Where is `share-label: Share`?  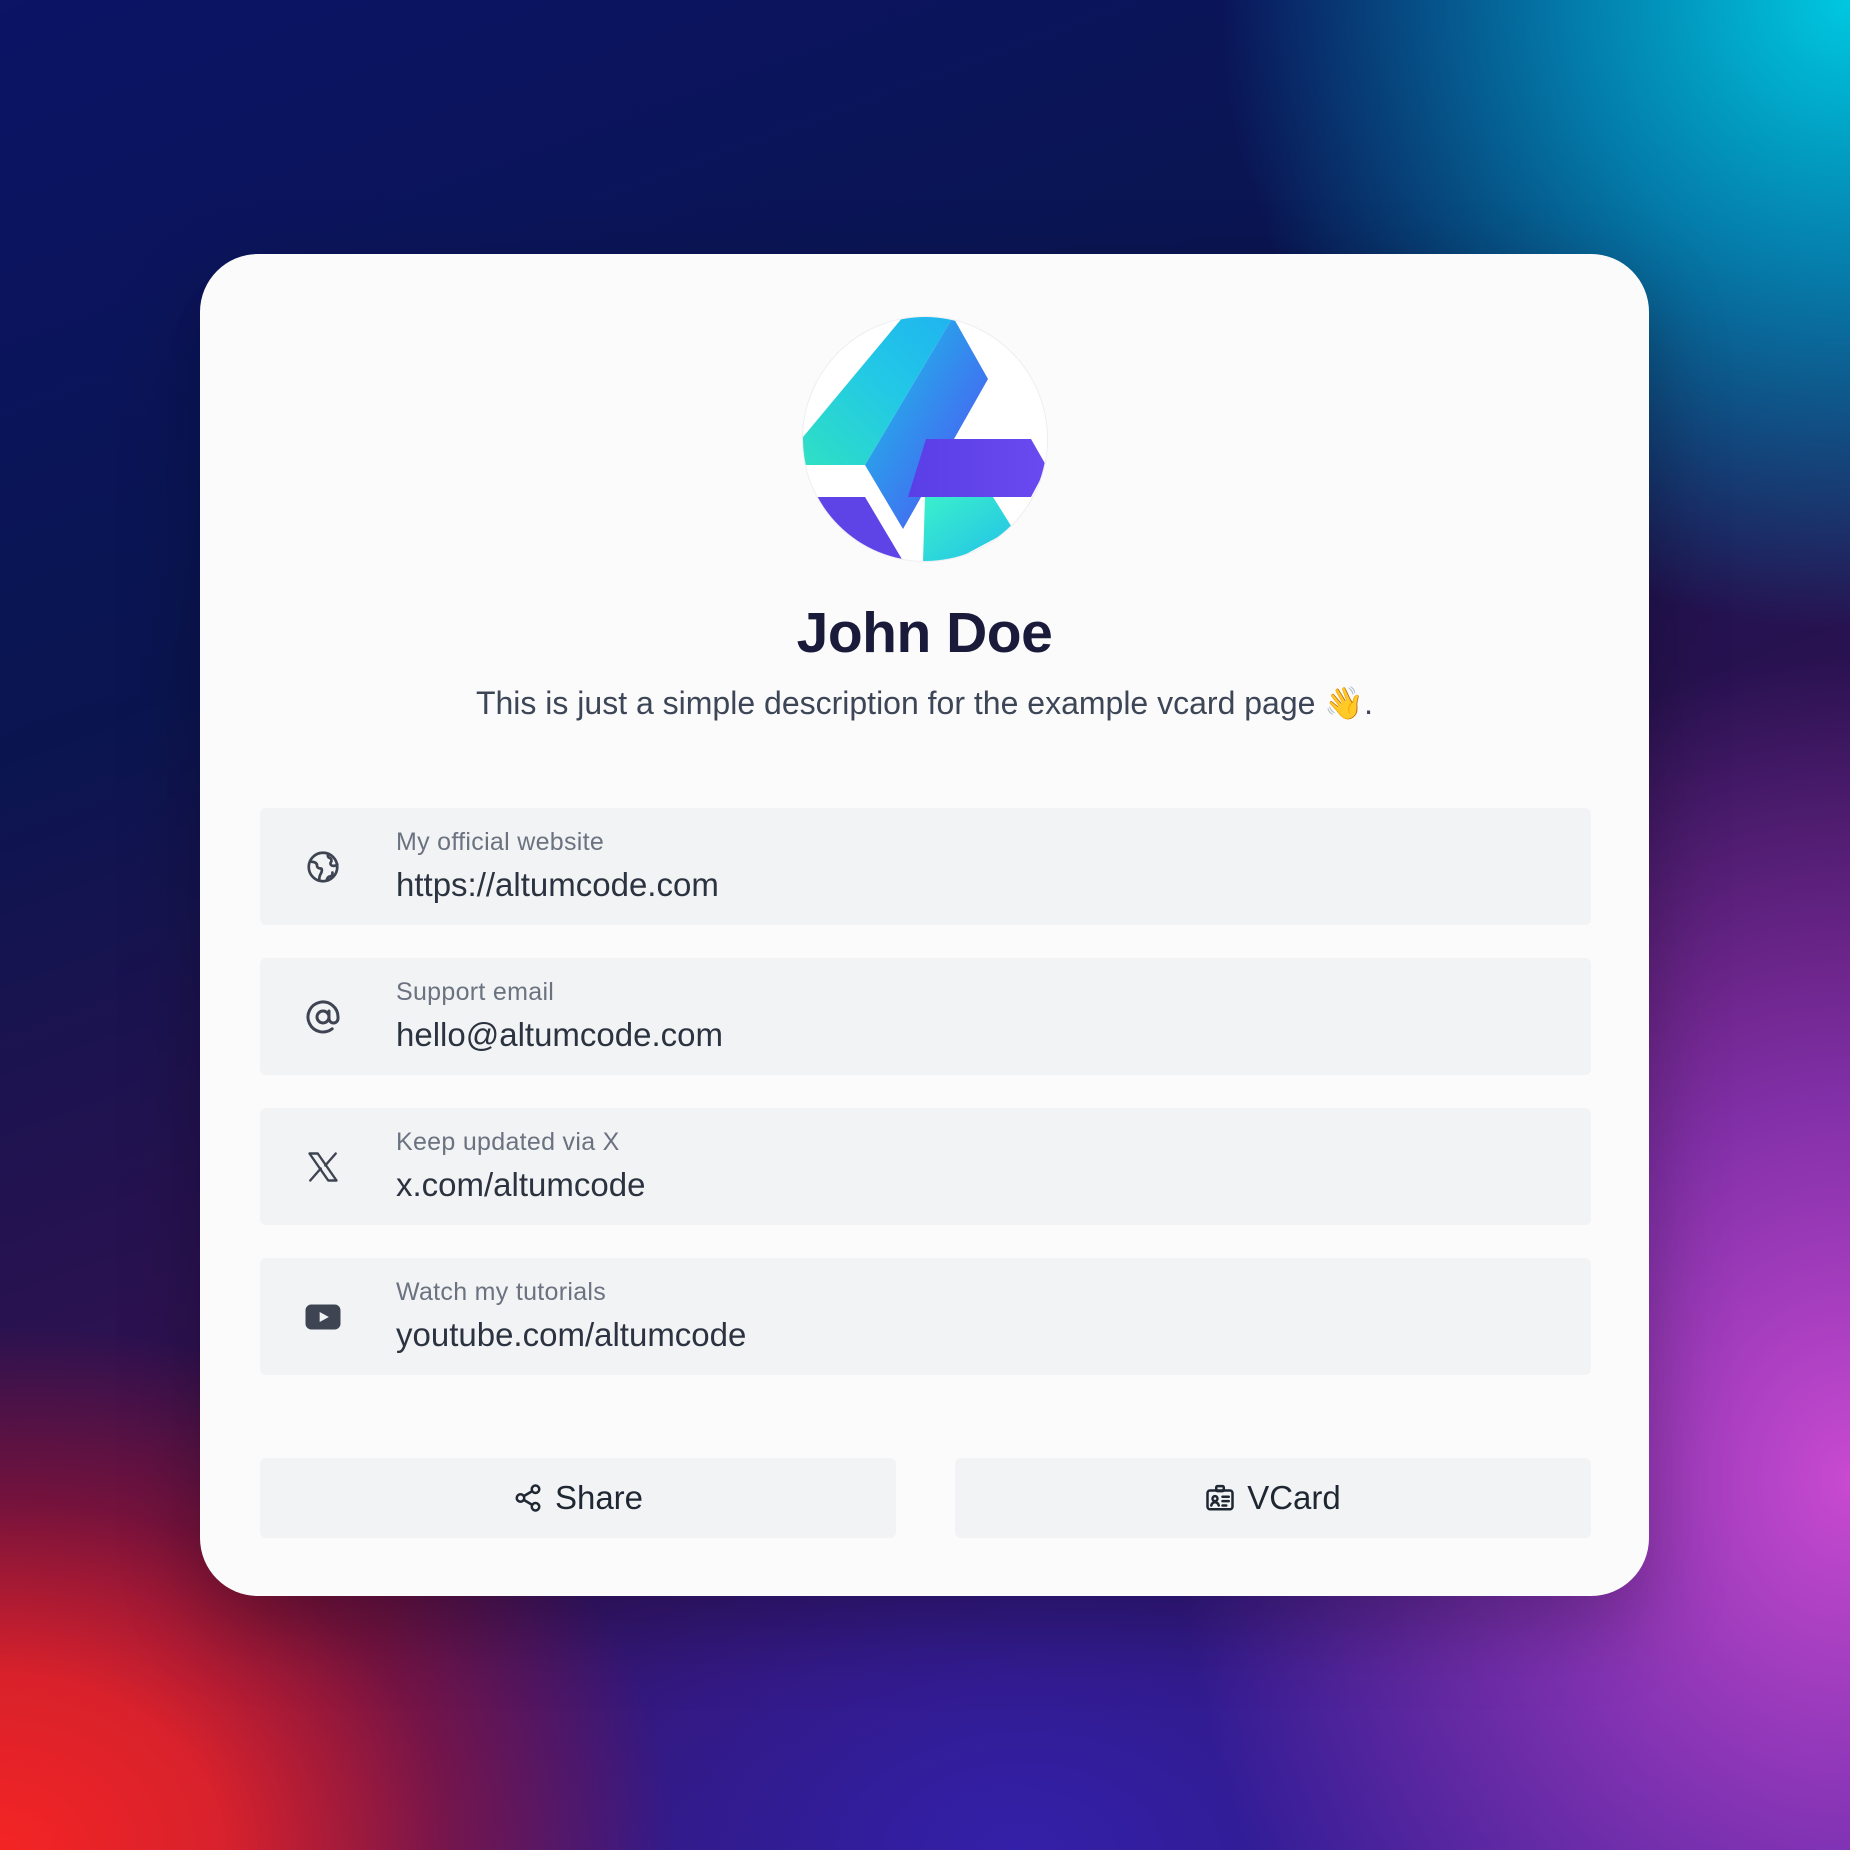
share-label: Share is located at coordinates (599, 1497).